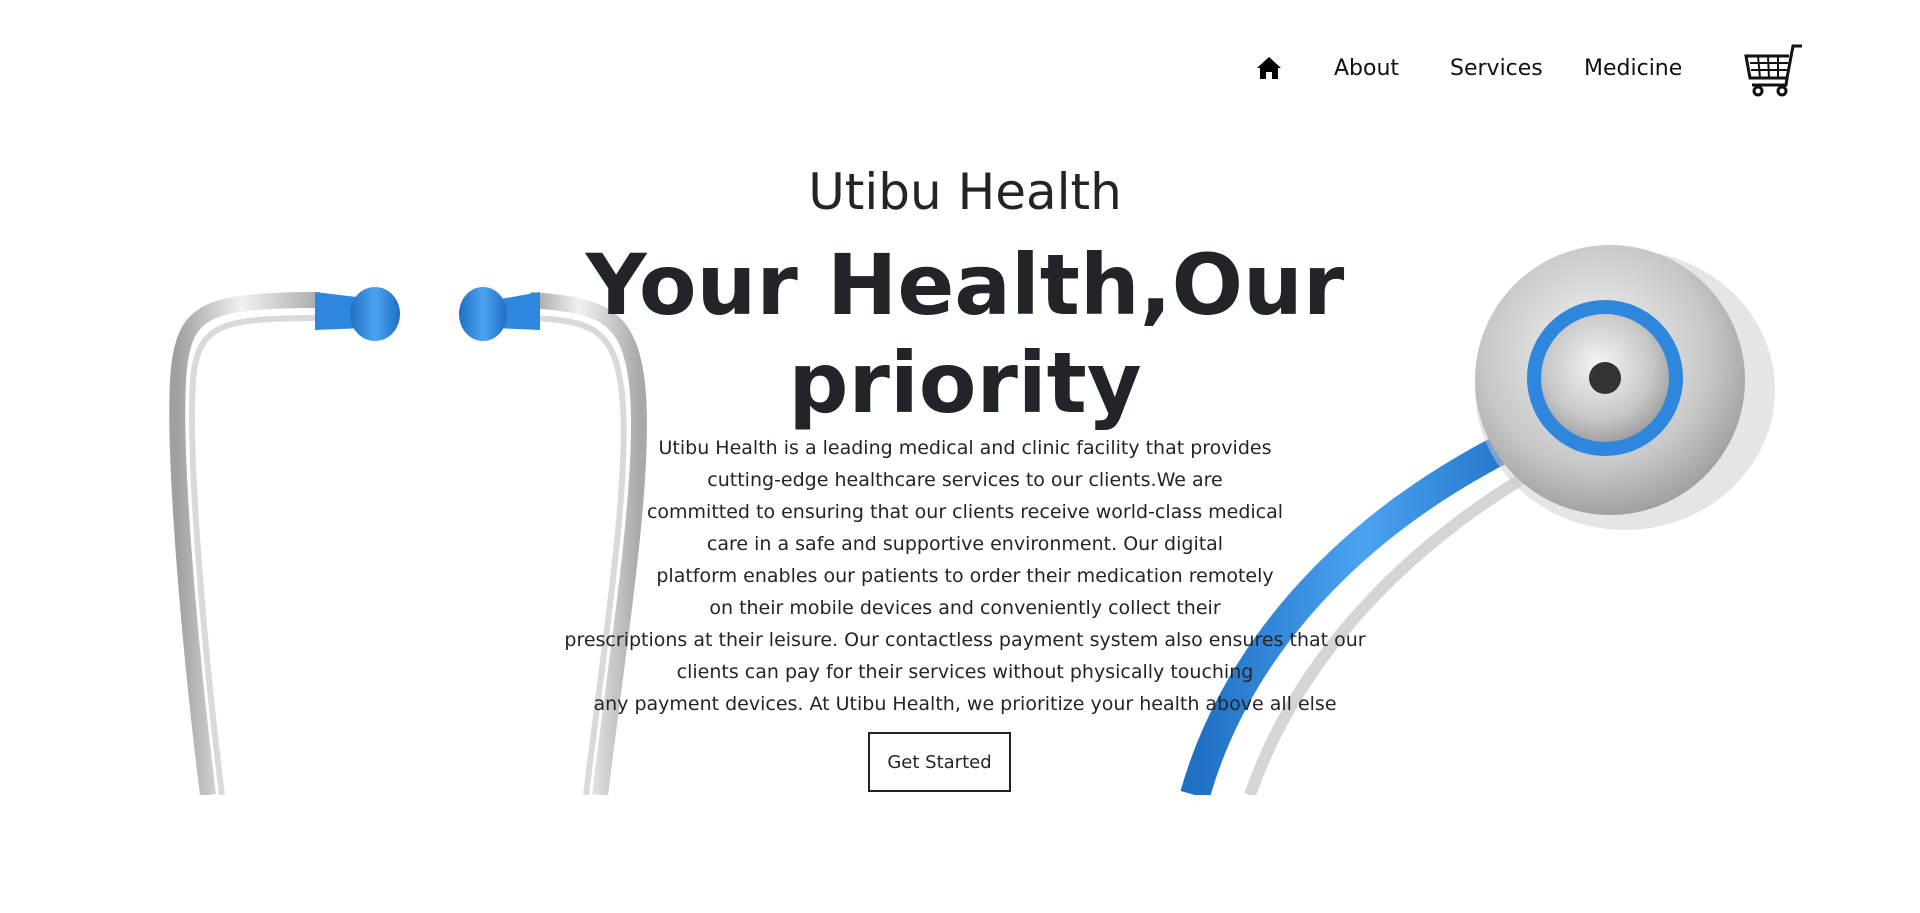 The height and width of the screenshot is (913, 1920). What do you see at coordinates (960, 70) in the screenshot?
I see `top-nav: About Services Medicine` at bounding box center [960, 70].